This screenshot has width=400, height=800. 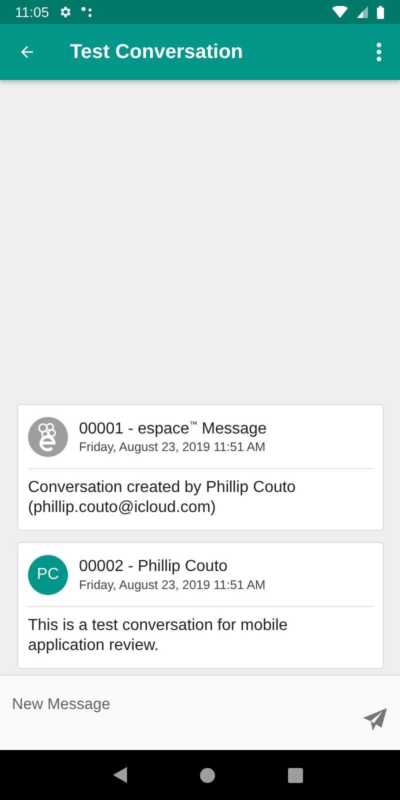 I want to click on dots-icon, so click(x=87, y=12).